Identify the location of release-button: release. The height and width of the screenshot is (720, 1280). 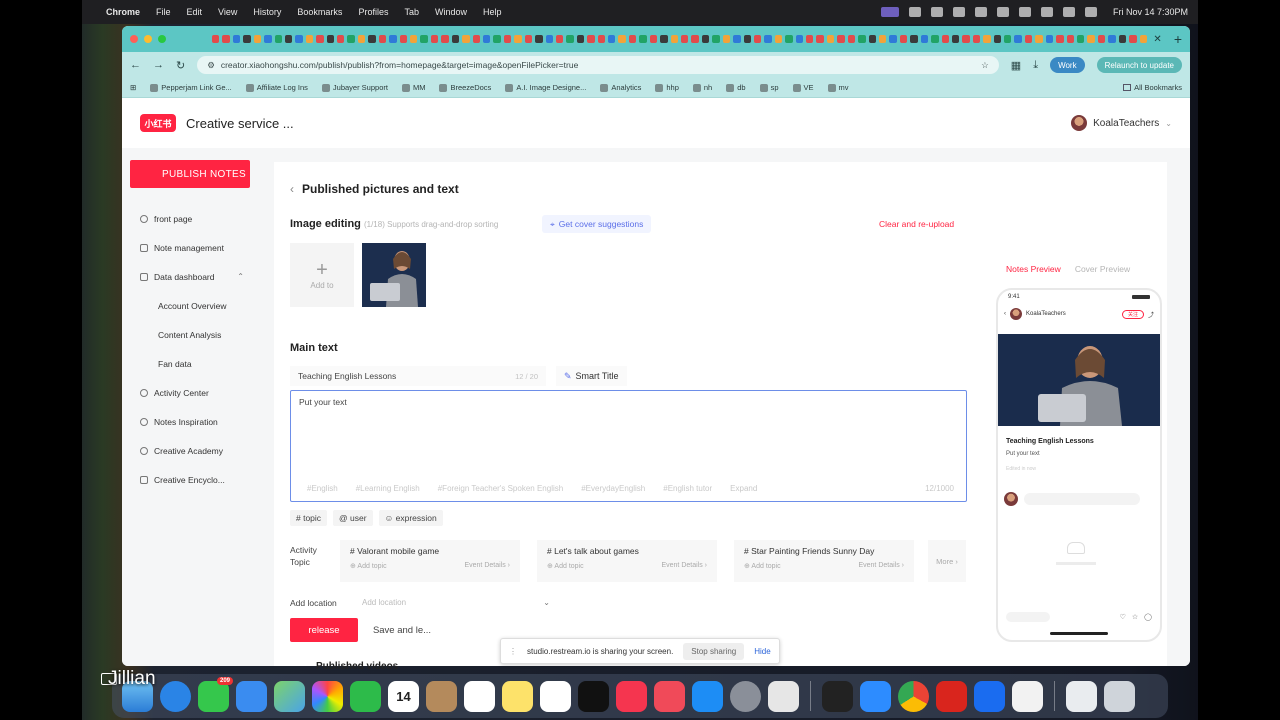
(324, 630).